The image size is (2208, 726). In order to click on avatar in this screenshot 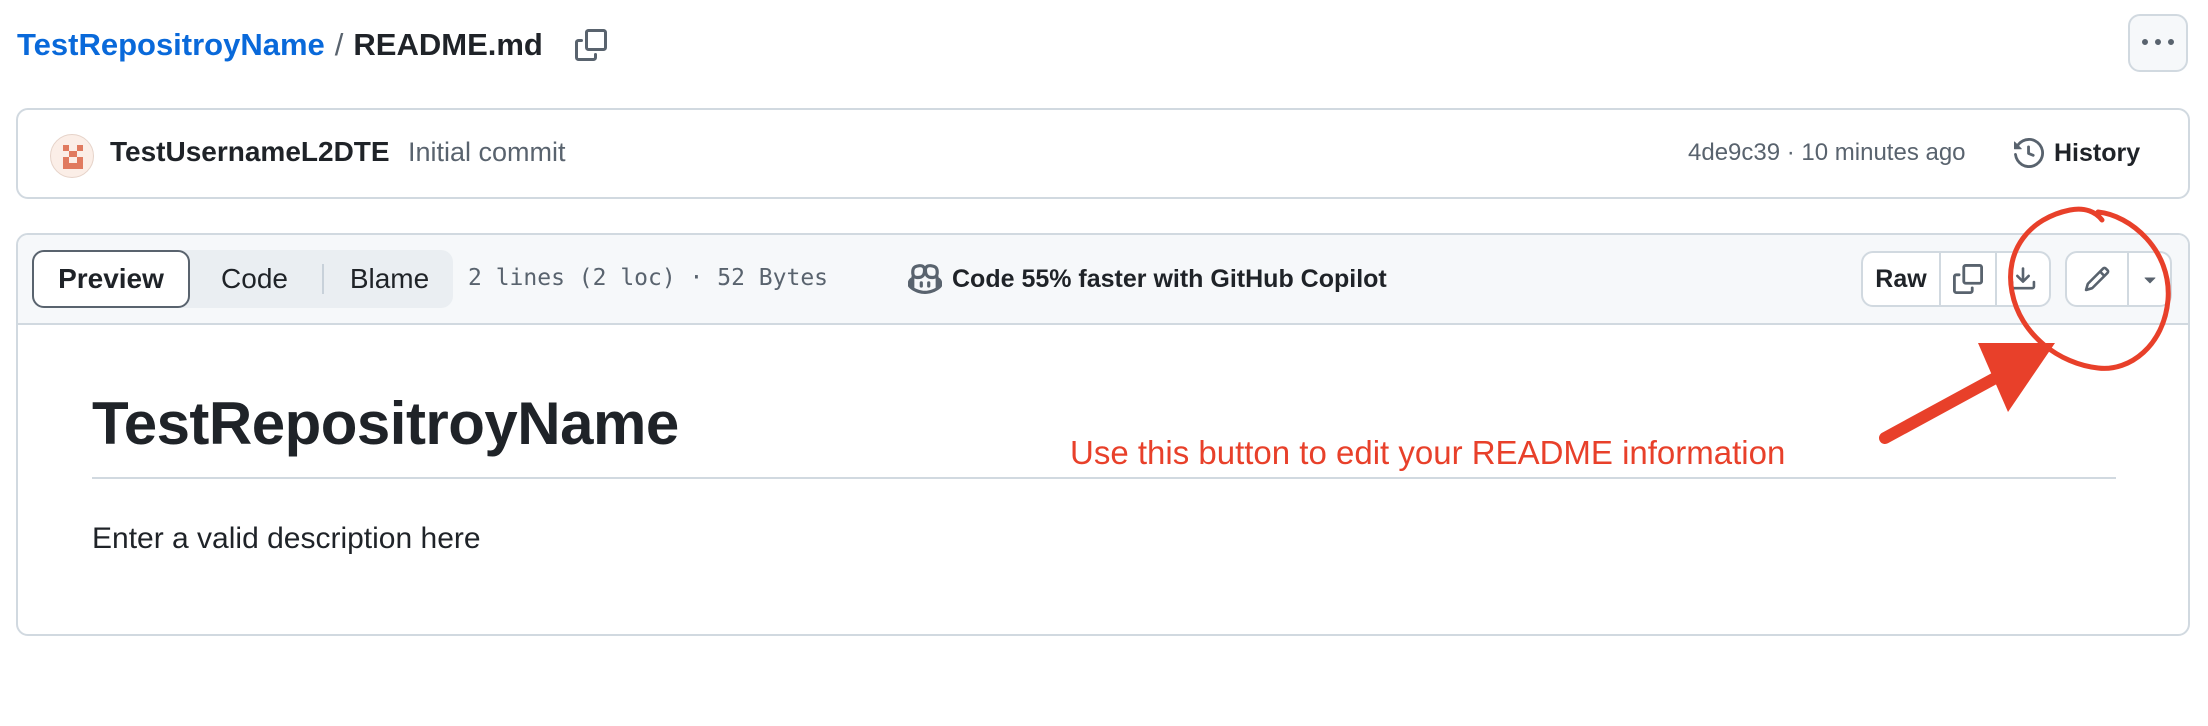, I will do `click(72, 156)`.